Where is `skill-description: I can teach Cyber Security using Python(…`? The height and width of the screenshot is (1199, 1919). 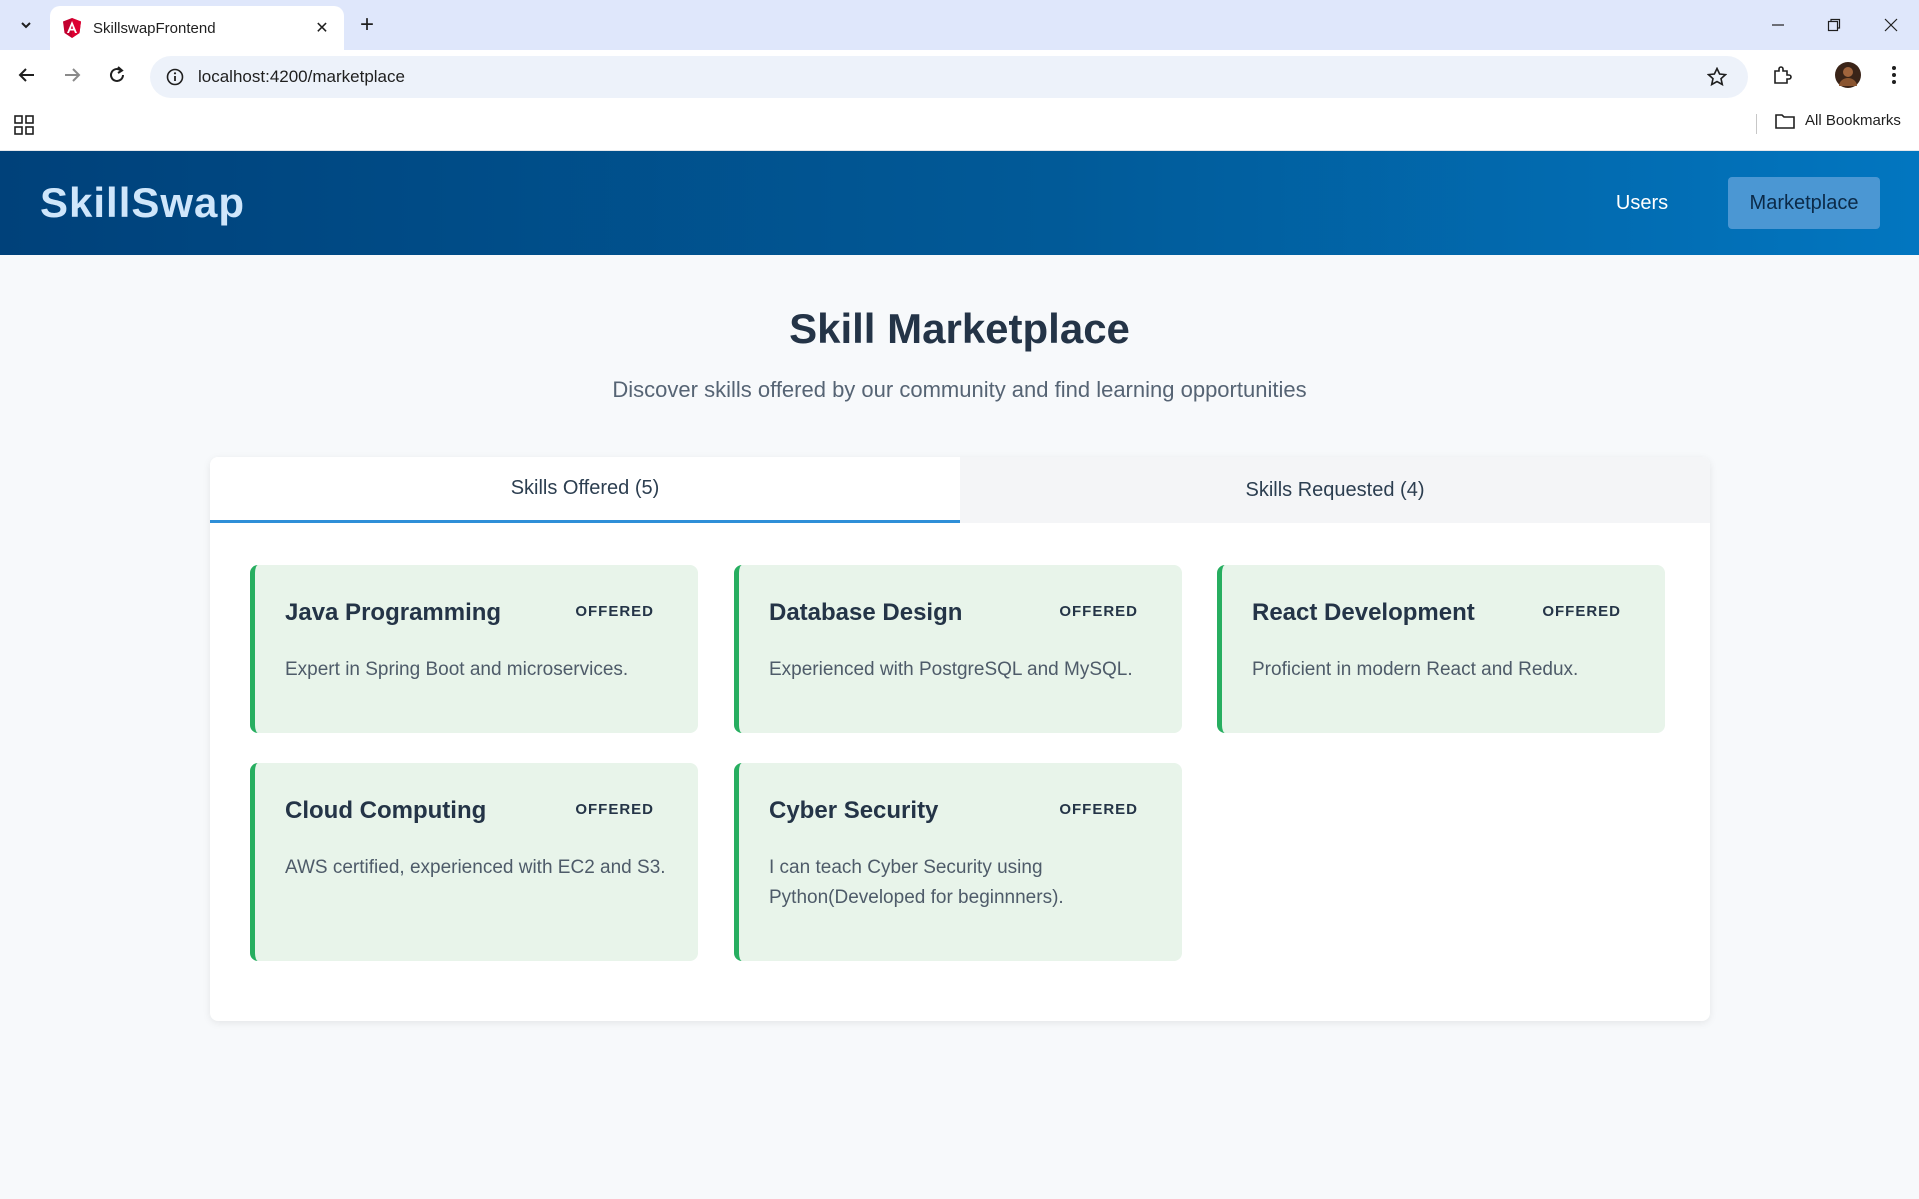 skill-description: I can teach Cyber Security using Python(… is located at coordinates (916, 882).